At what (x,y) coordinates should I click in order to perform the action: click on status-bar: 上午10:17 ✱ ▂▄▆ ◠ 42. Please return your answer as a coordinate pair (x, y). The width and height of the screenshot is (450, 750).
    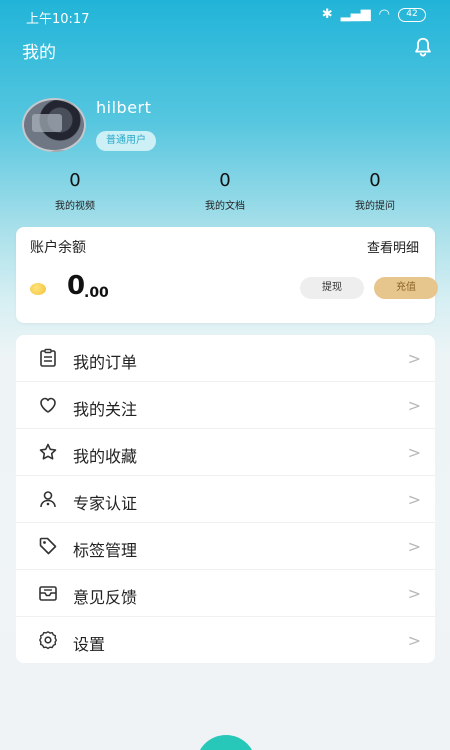
    Looking at the image, I should click on (225, 16).